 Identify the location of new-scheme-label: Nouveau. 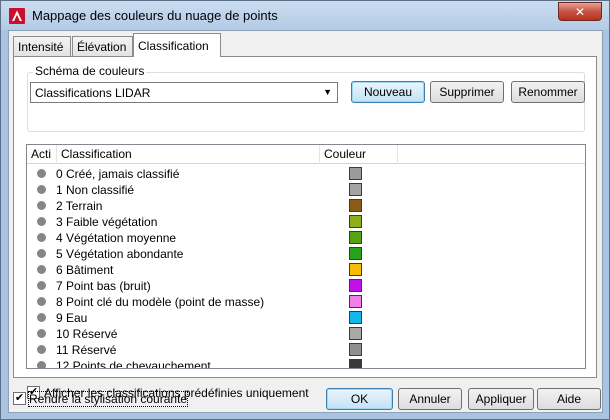
(388, 92).